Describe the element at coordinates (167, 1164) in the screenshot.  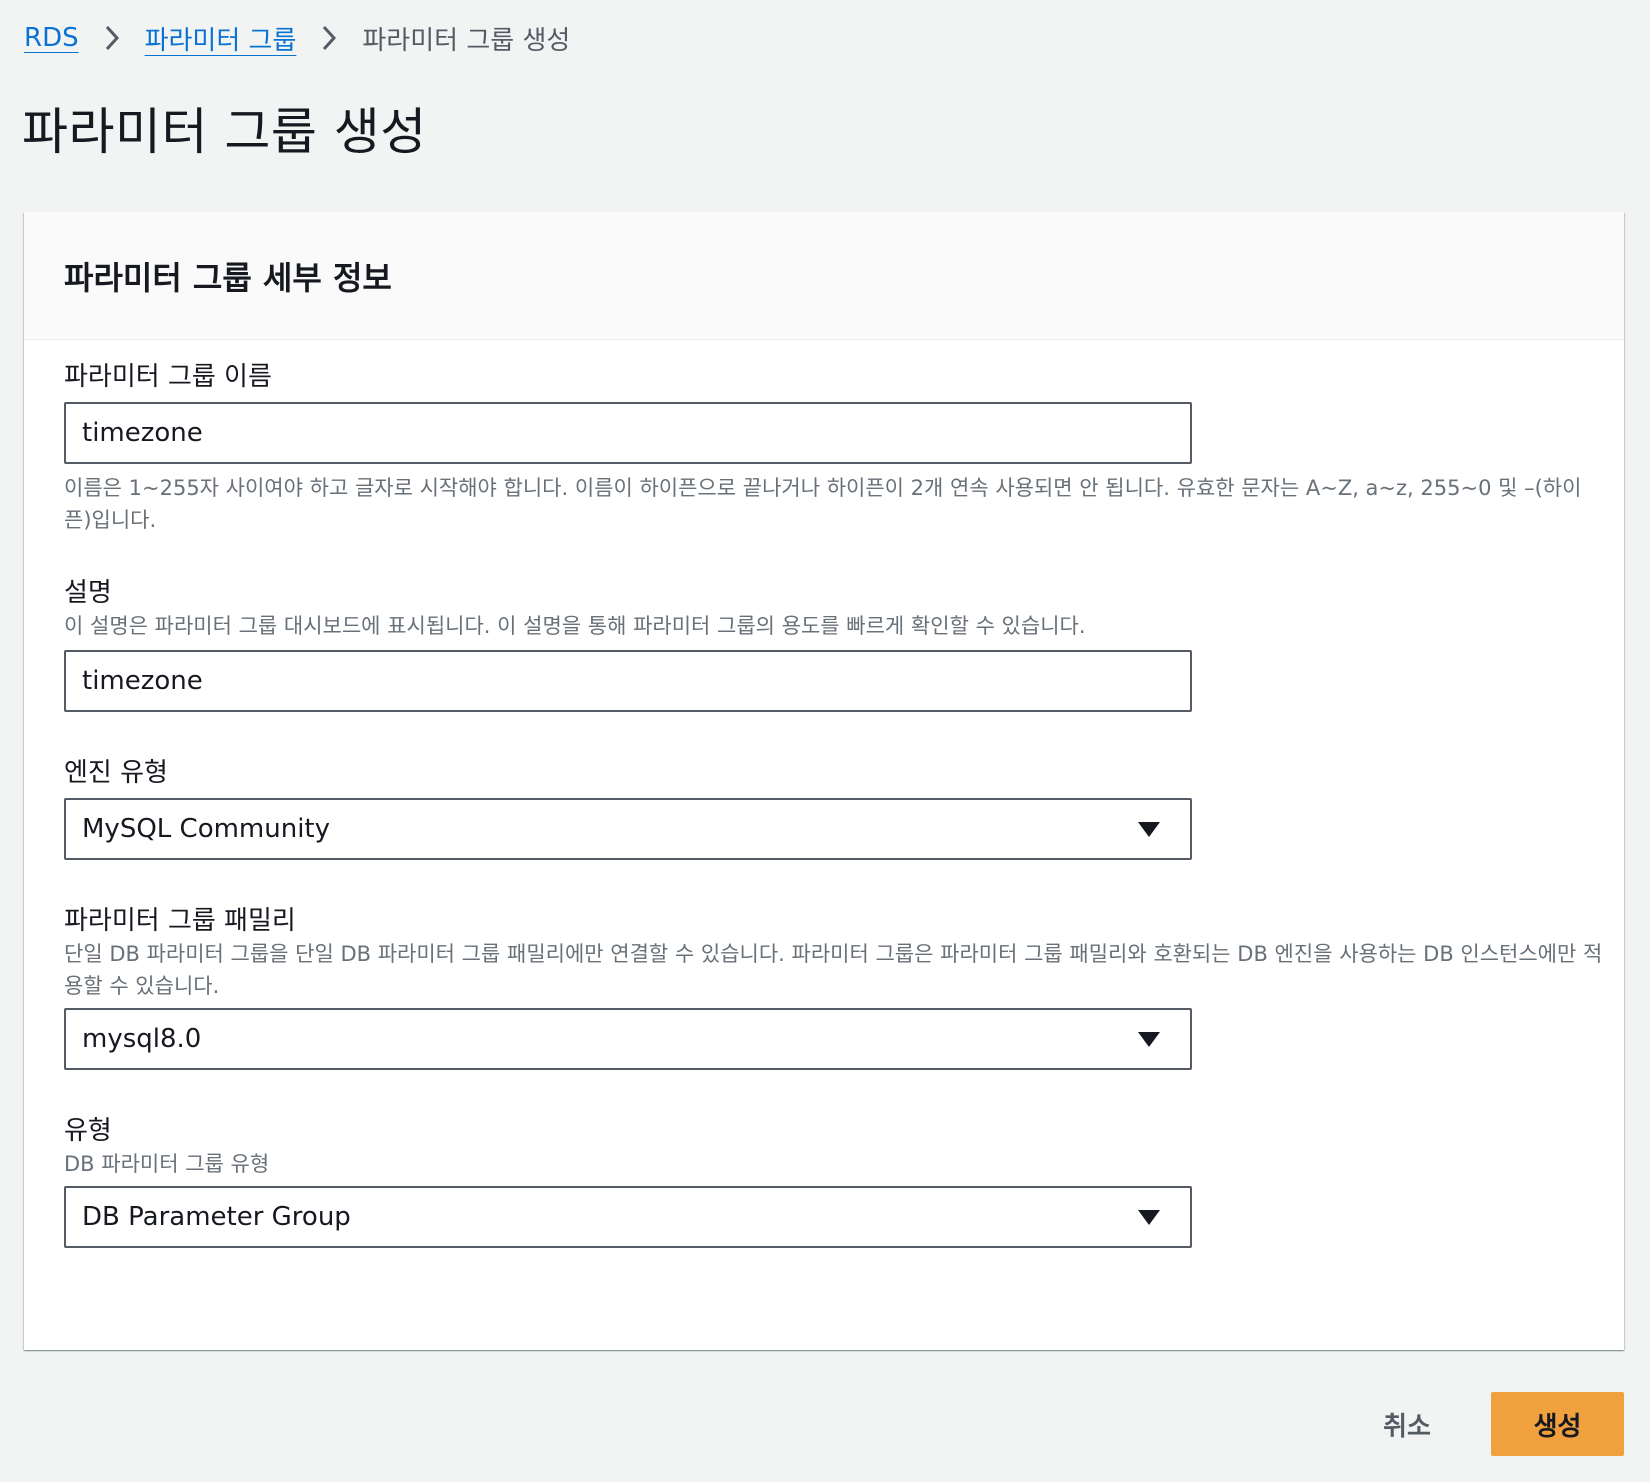
I see `type-help-text: DB 파라미터 그룹 유형` at that location.